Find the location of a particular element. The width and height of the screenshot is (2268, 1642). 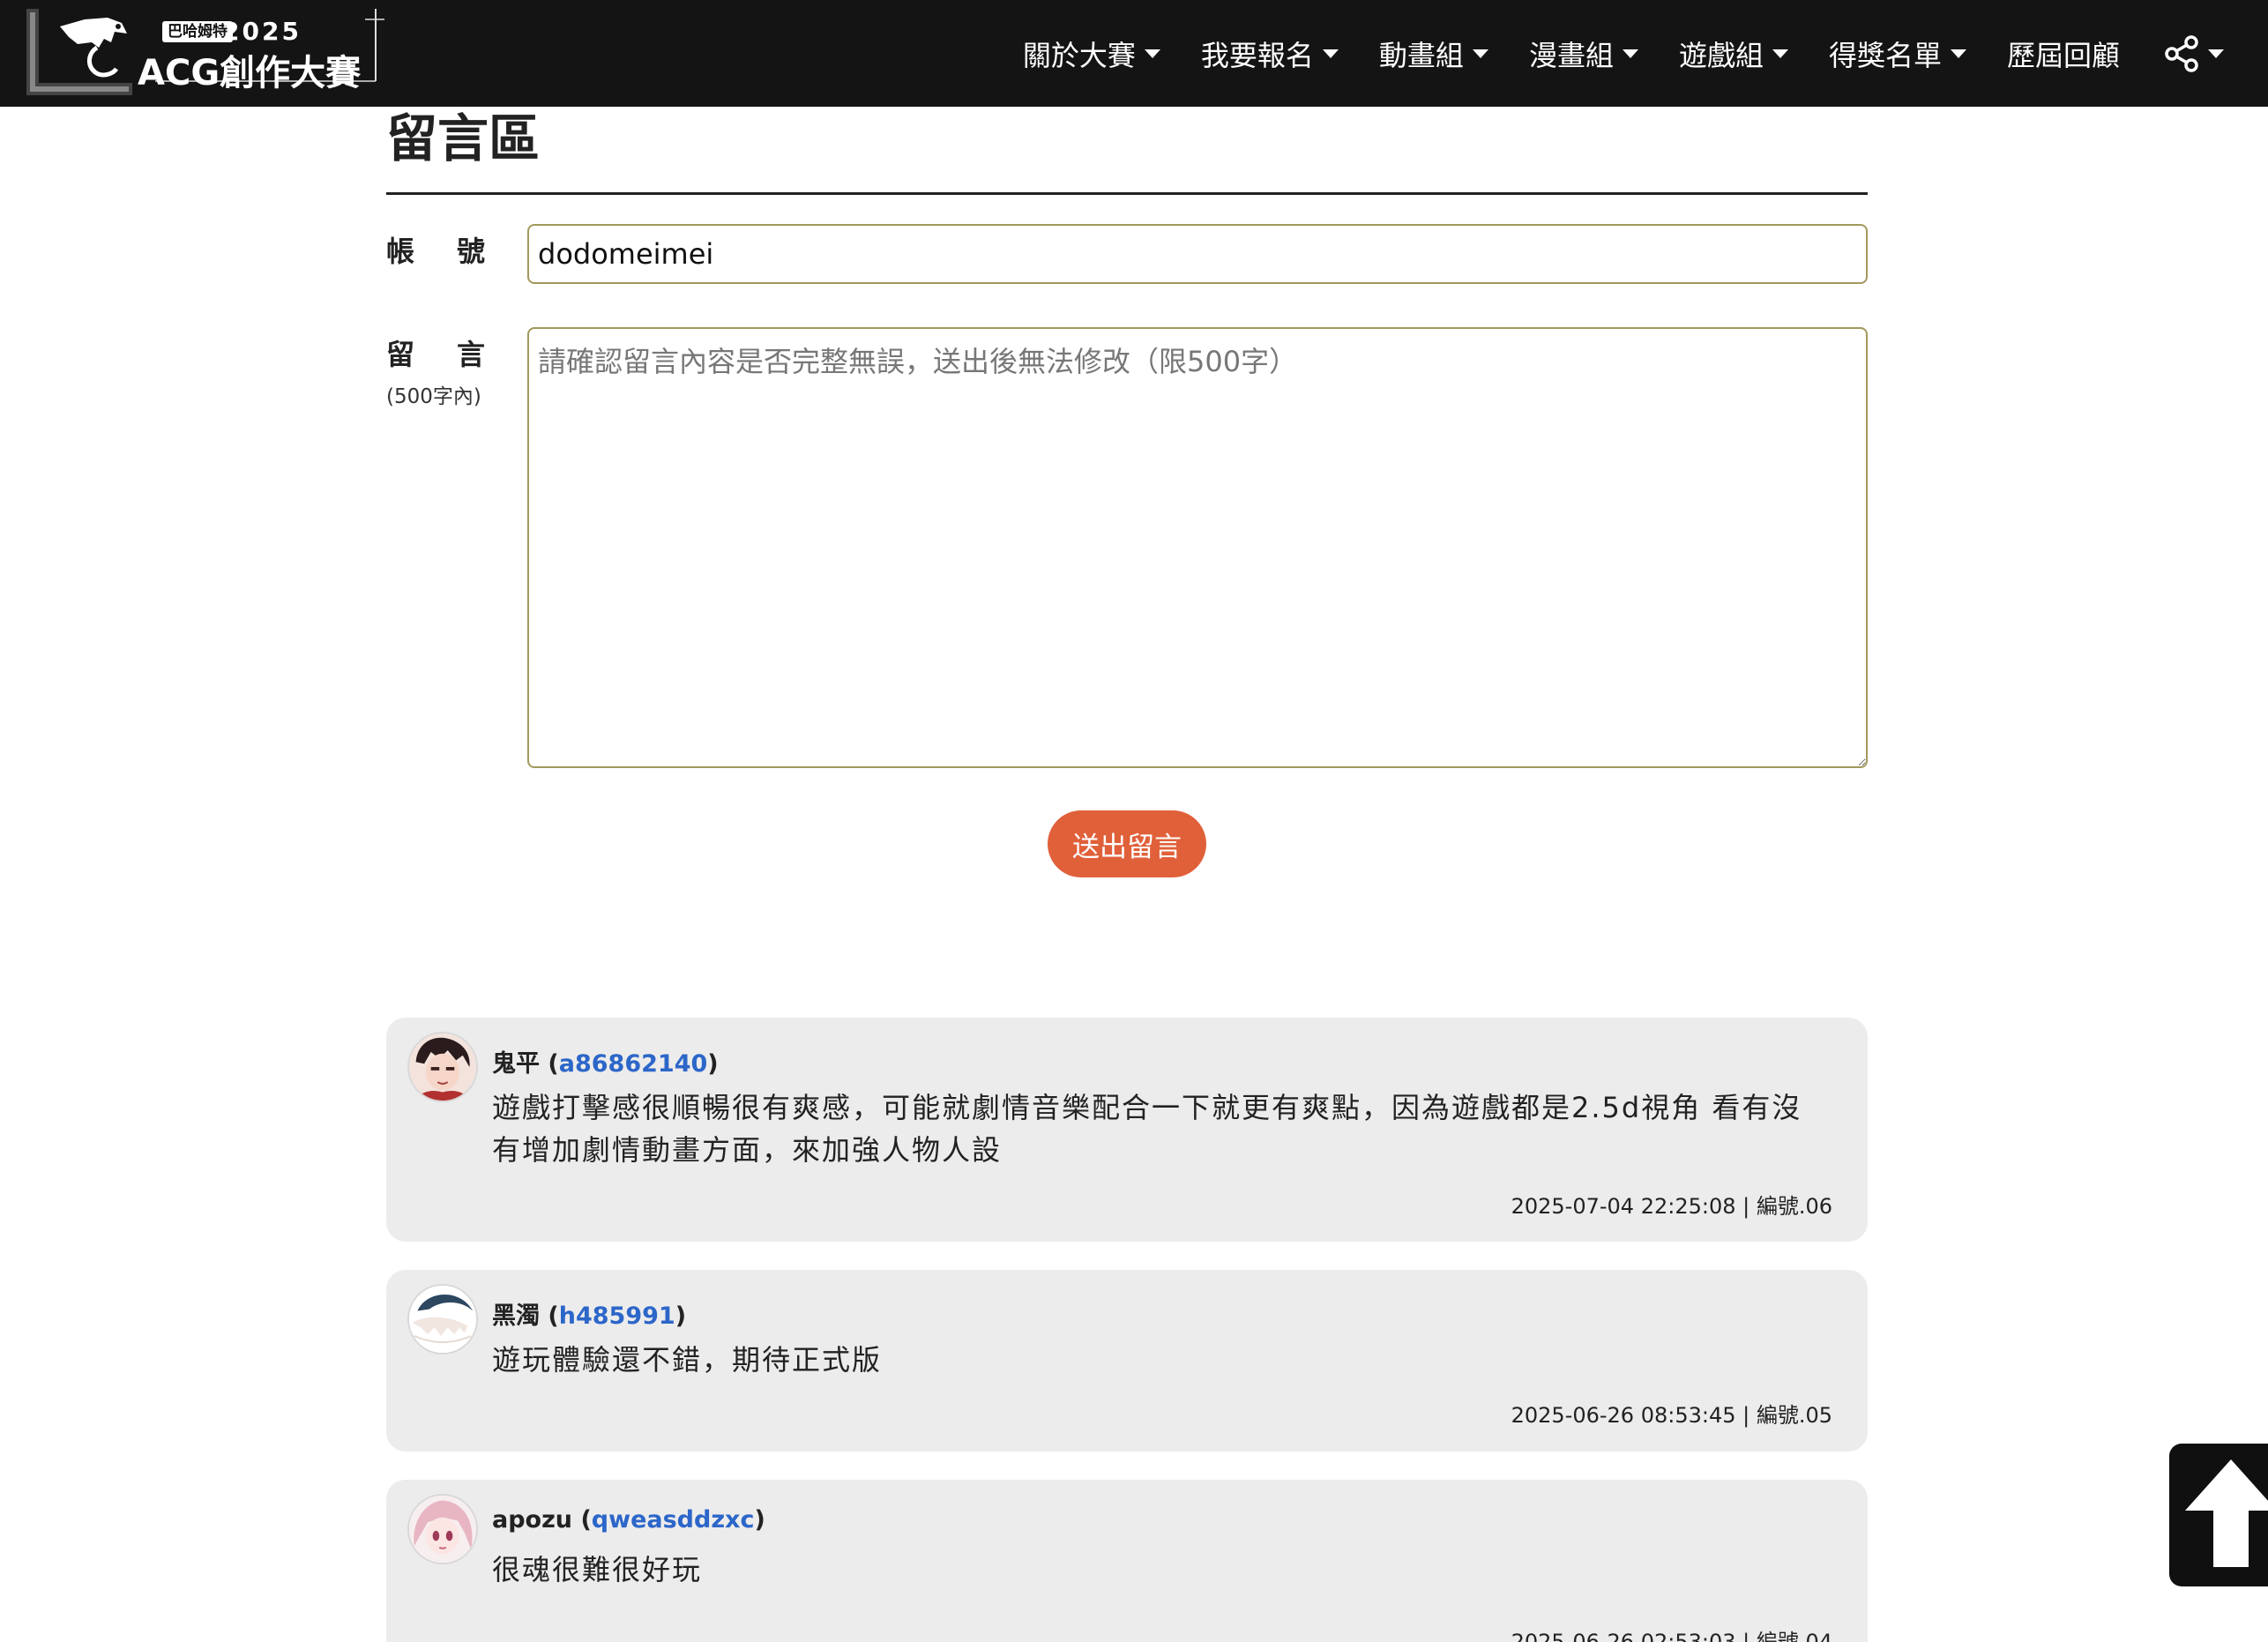

back-to-top-button is located at coordinates (2218, 1515).